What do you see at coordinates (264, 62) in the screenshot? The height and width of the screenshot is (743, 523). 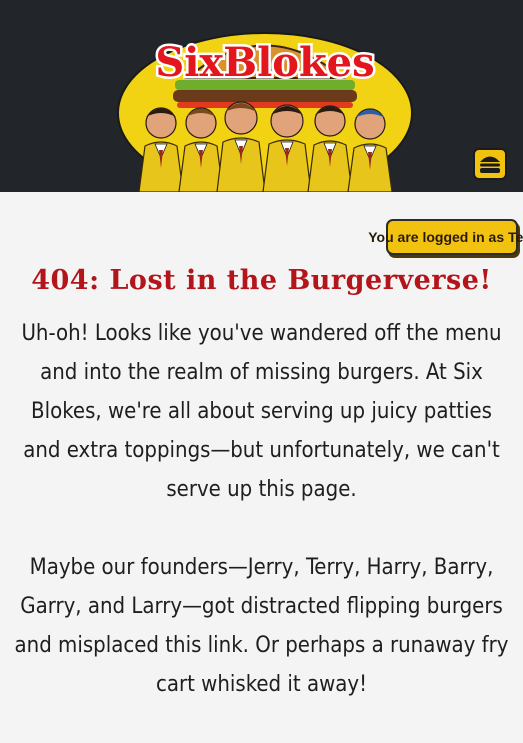 I see `logo-text: SixBlokes` at bounding box center [264, 62].